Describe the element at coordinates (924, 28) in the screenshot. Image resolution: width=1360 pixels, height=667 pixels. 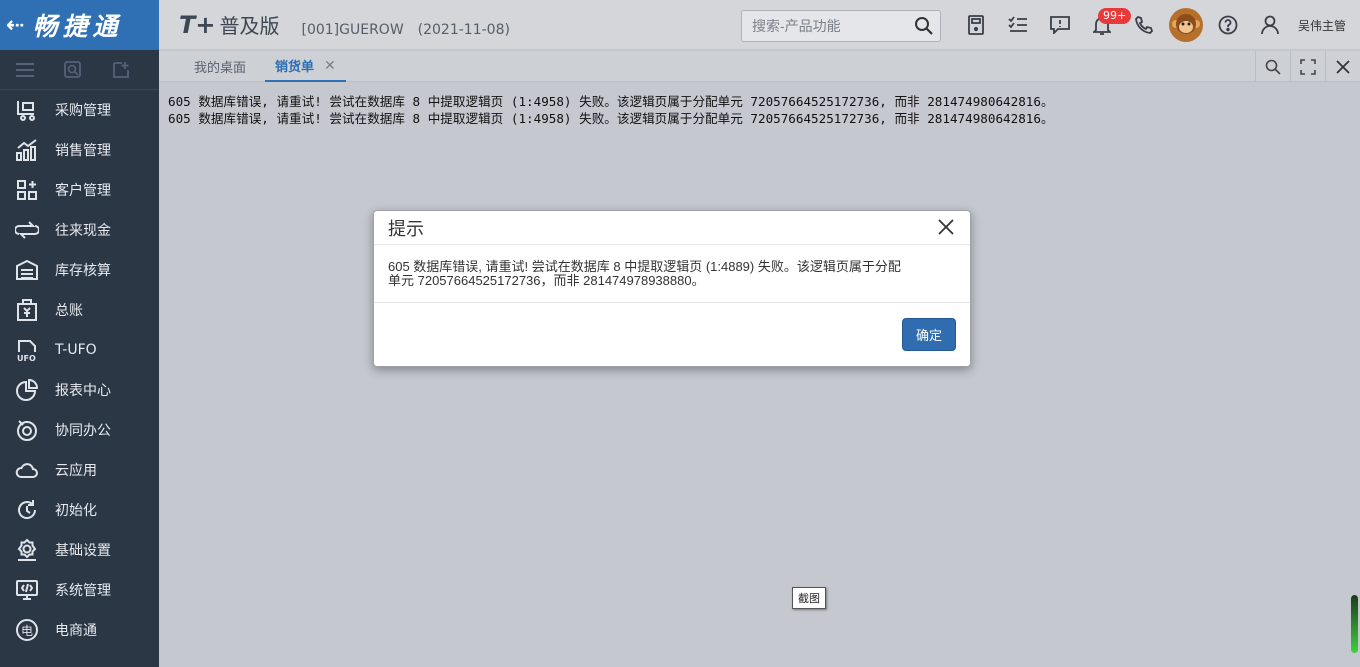
I see `search-icon` at that location.